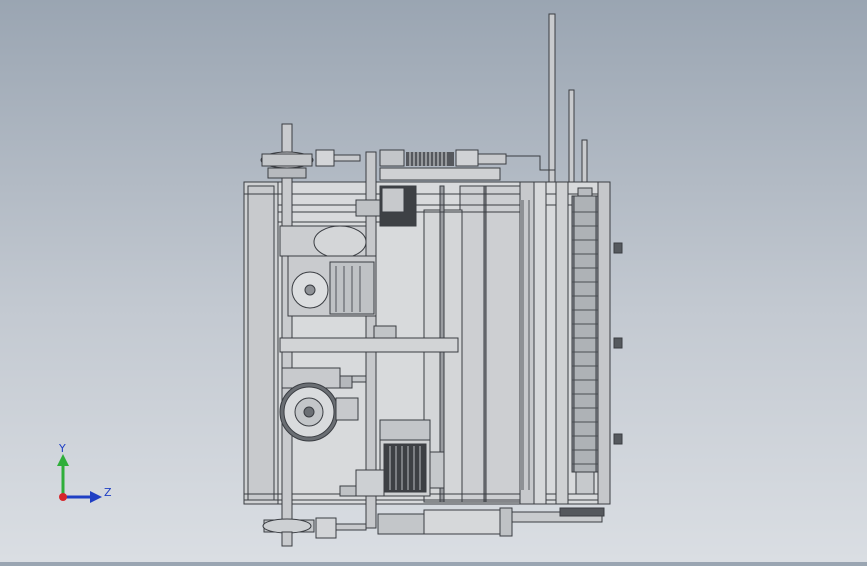 The height and width of the screenshot is (566, 867). I want to click on origin-point, so click(63, 497).